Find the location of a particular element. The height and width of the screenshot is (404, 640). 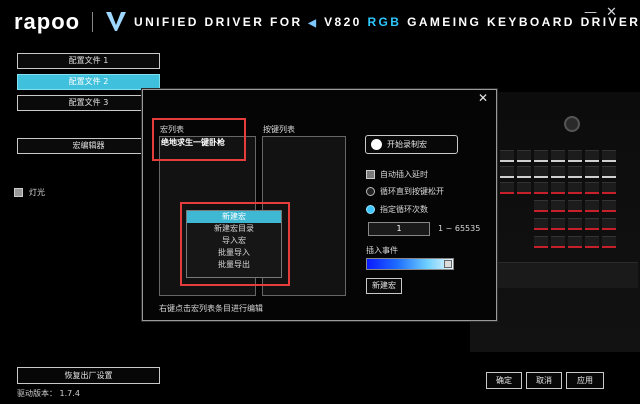

logo-divider is located at coordinates (92, 22).